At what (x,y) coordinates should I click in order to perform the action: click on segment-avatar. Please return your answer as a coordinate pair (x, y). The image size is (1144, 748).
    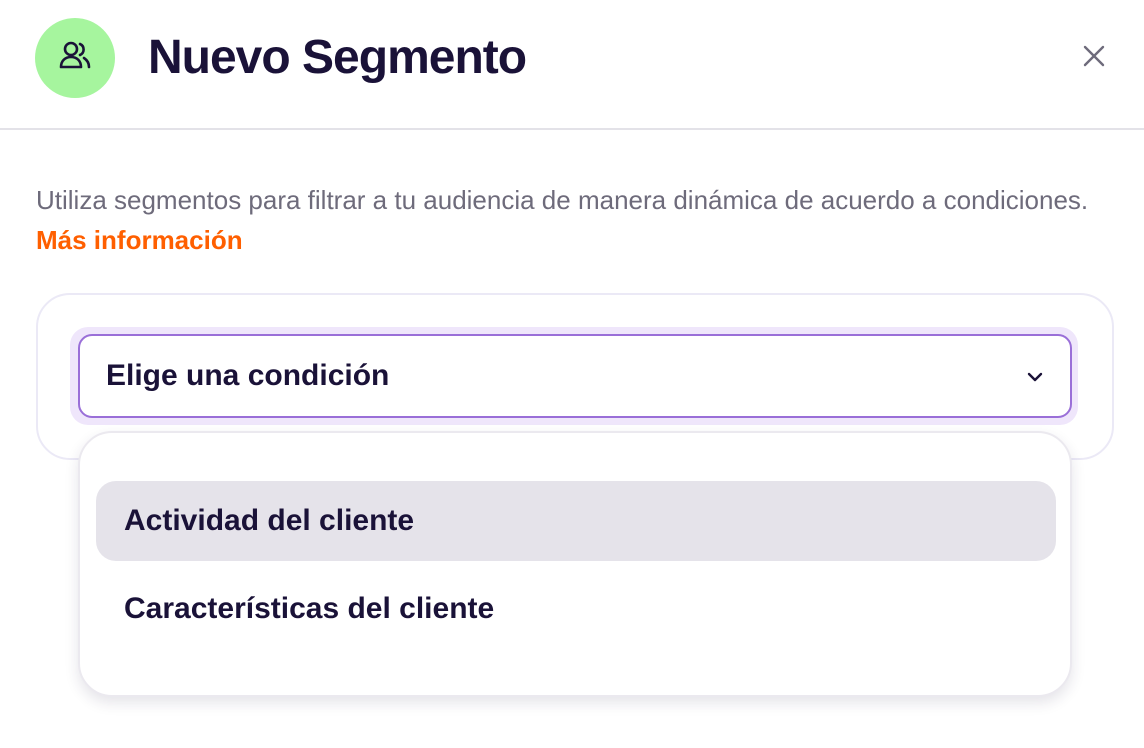
    Looking at the image, I should click on (75, 58).